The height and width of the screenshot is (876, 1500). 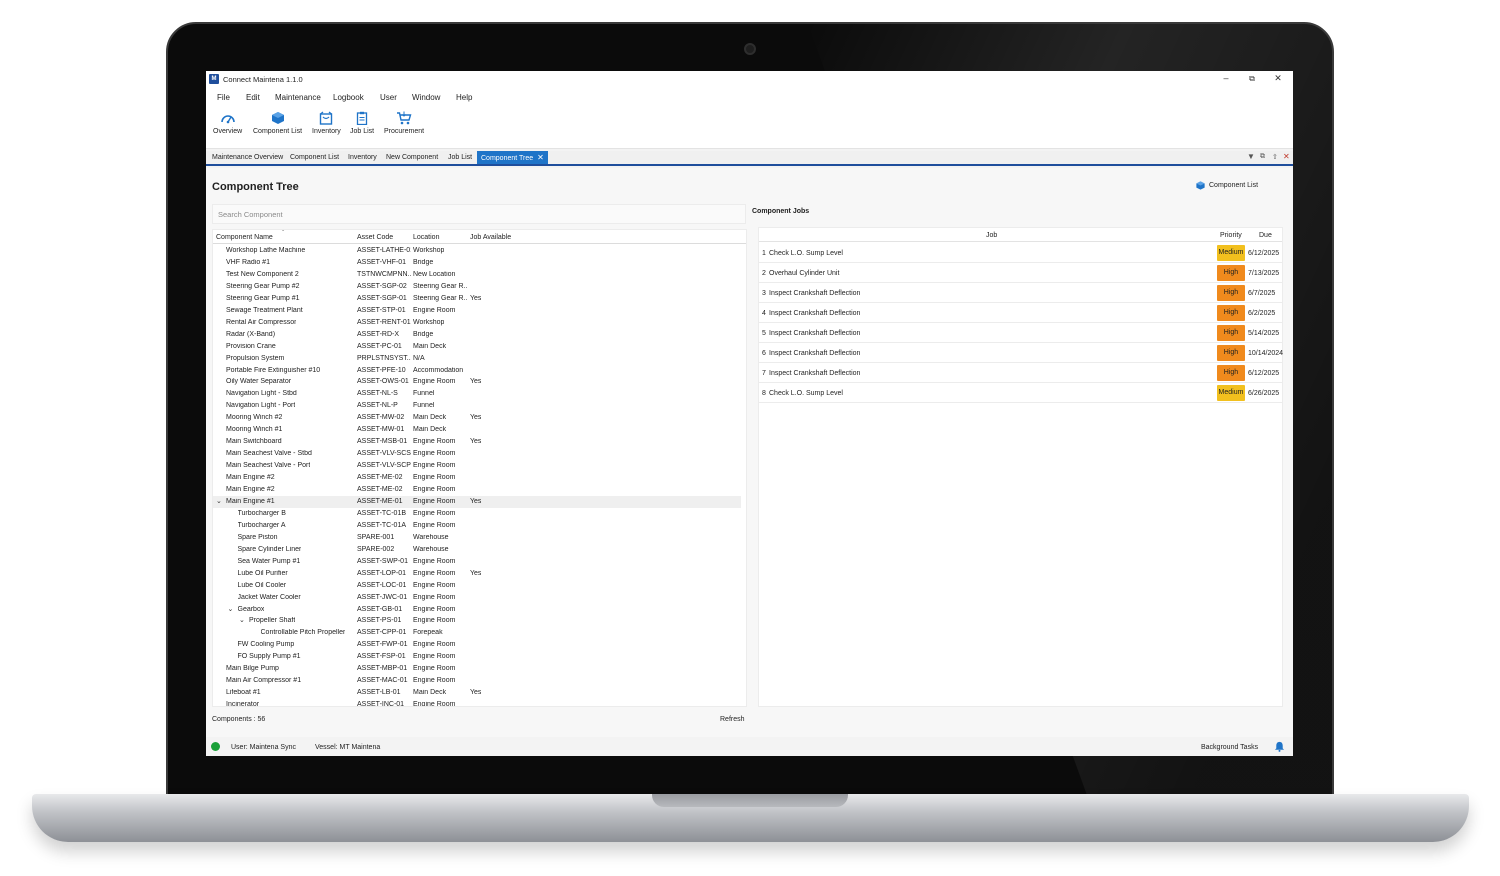 What do you see at coordinates (477, 562) in the screenshot?
I see `tree-row: Sea Water Pump #1 ASSET-SWP-01 Engine Room` at bounding box center [477, 562].